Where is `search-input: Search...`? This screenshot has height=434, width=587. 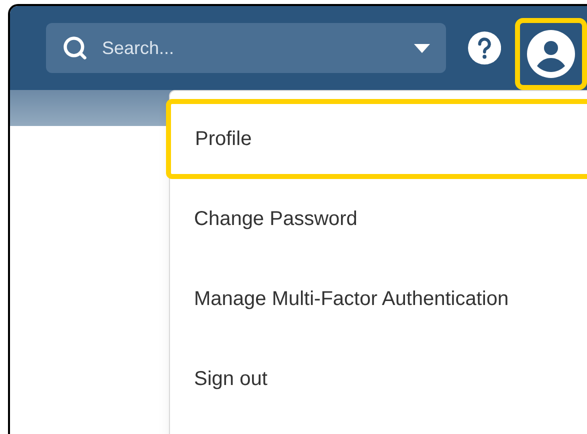
search-input: Search... is located at coordinates (251, 48).